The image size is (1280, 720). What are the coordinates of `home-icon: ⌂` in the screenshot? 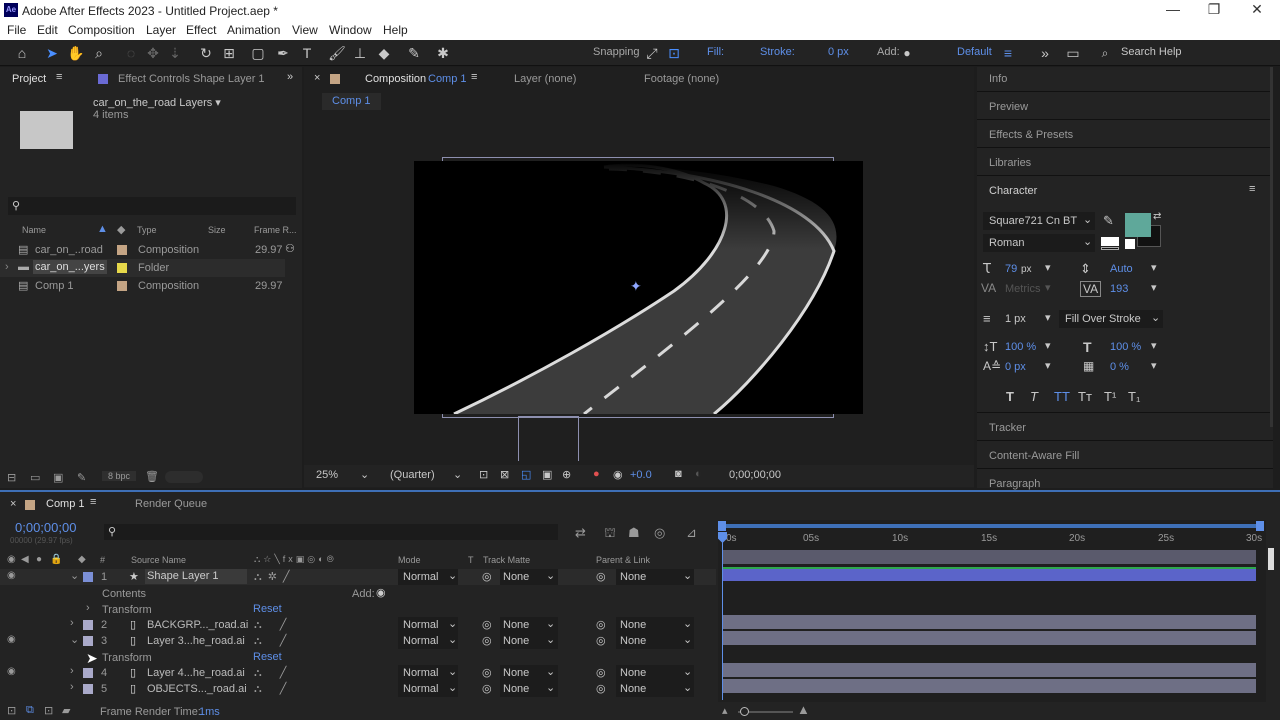 It's located at (22, 53).